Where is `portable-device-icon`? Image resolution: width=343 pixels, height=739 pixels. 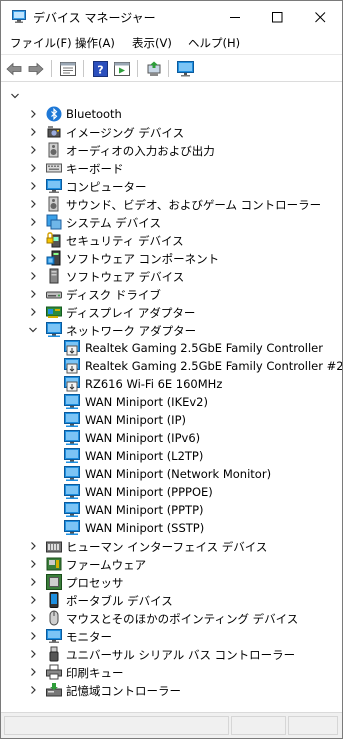 portable-device-icon is located at coordinates (54, 600).